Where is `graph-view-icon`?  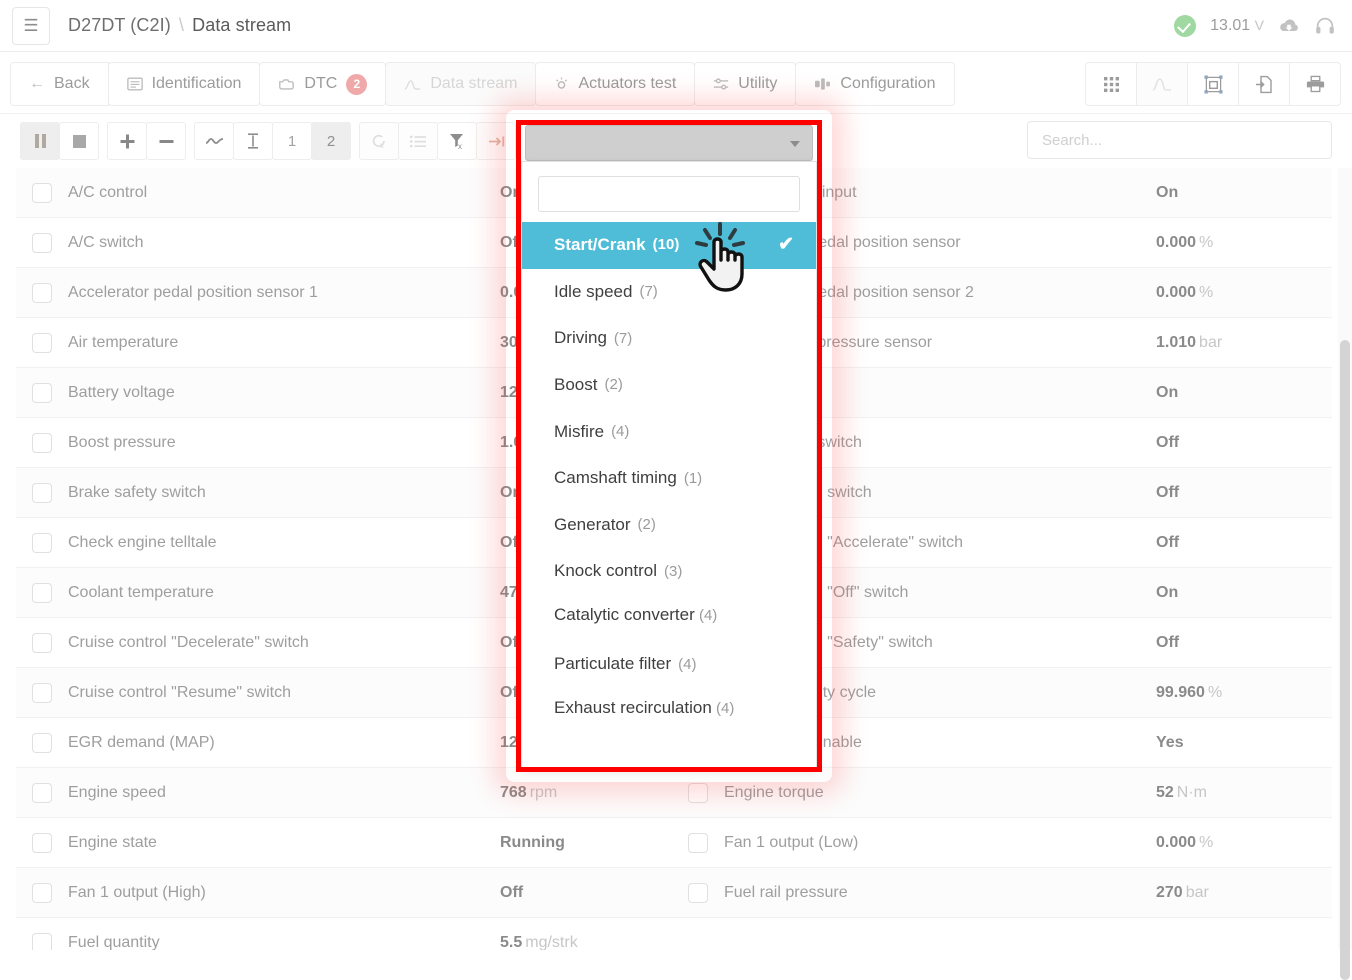 graph-view-icon is located at coordinates (1162, 84).